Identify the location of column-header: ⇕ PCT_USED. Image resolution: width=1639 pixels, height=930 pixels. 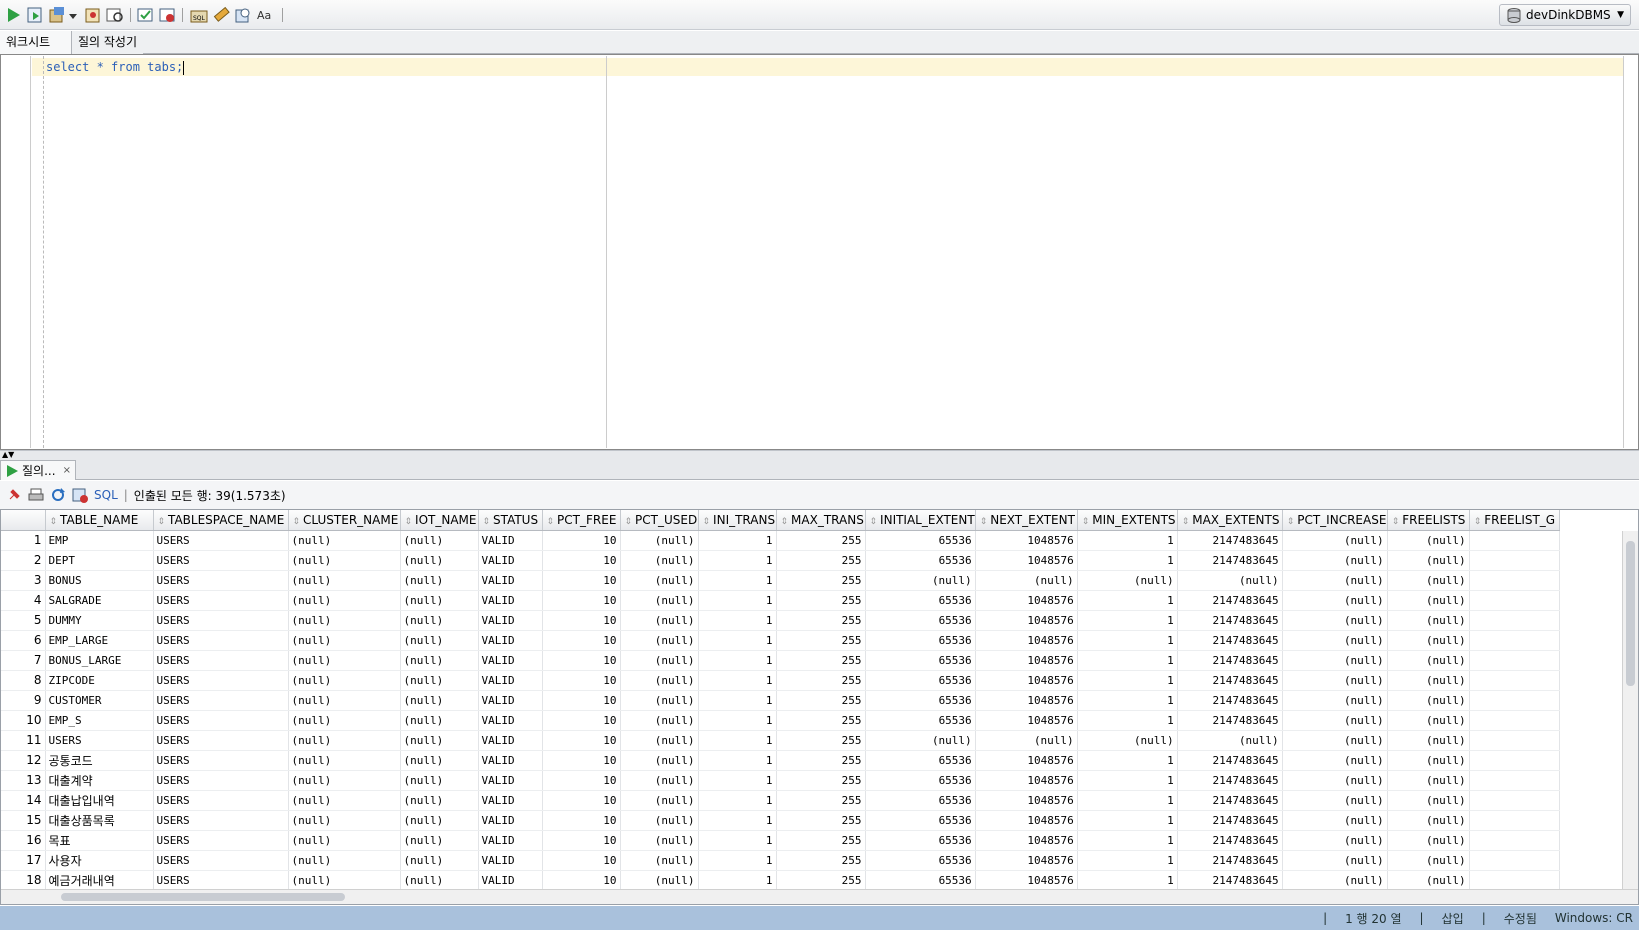
(659, 520).